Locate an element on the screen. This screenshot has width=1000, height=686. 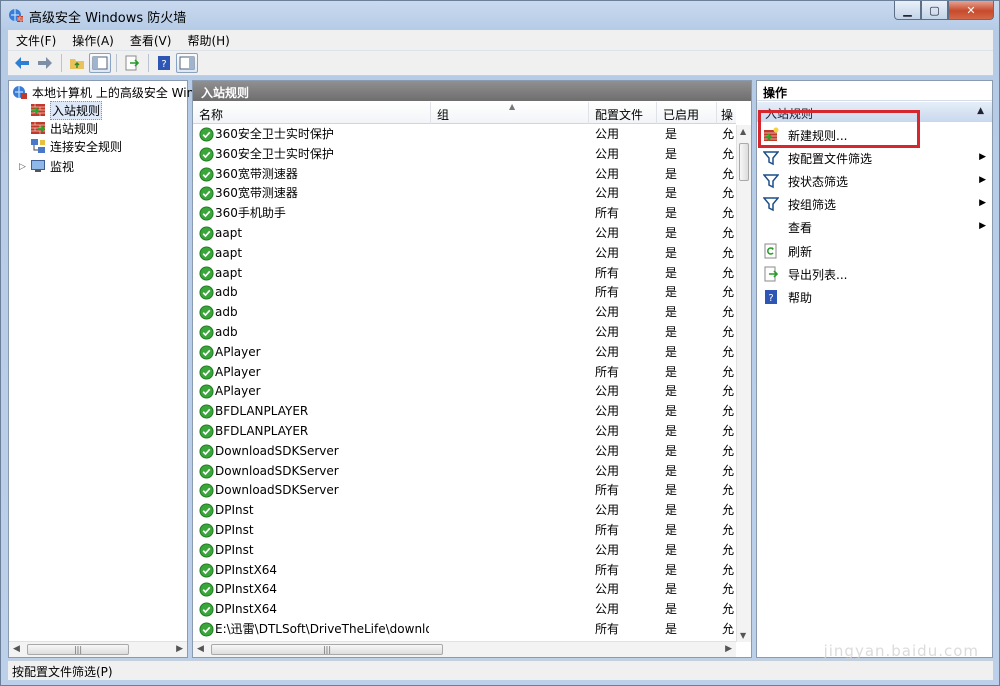
watermark: jingyan.baidu.com is located at coordinates (901, 651).